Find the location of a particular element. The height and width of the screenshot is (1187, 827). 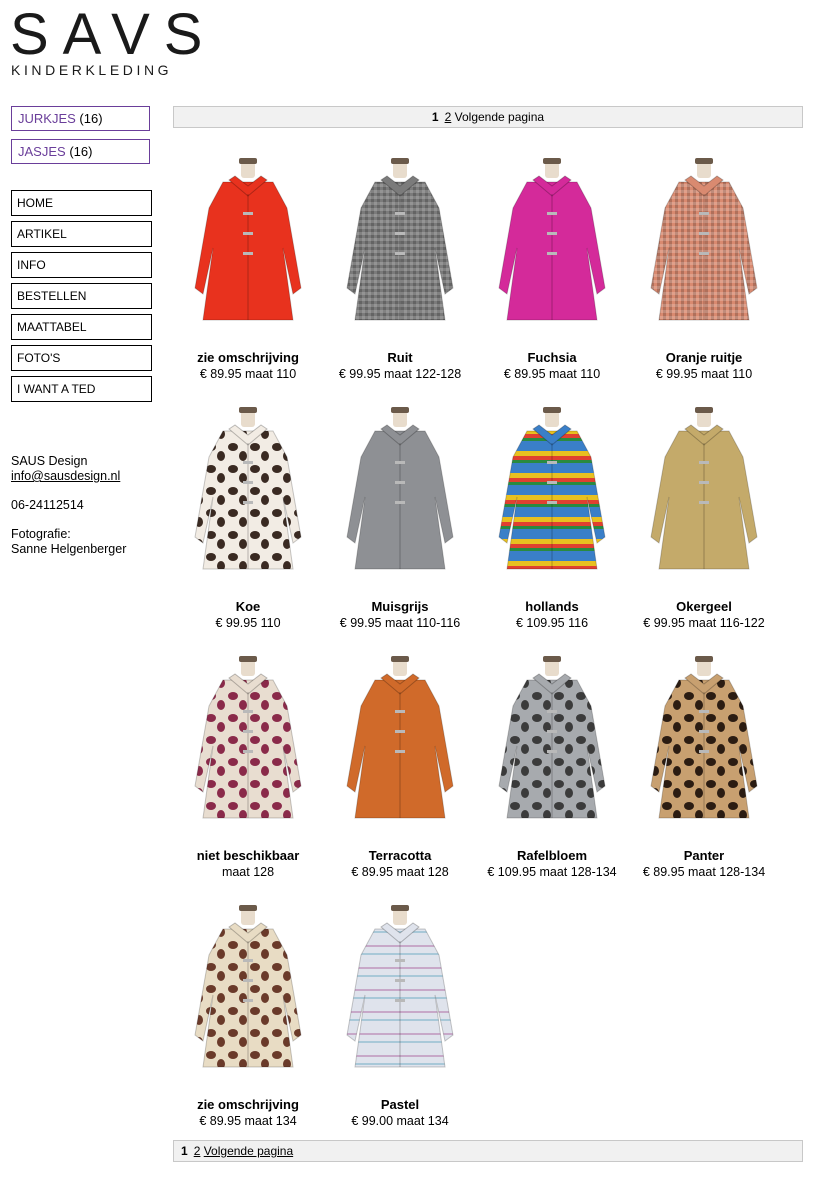

product-price-size: € 99.95 maat 110 is located at coordinates (704, 374).